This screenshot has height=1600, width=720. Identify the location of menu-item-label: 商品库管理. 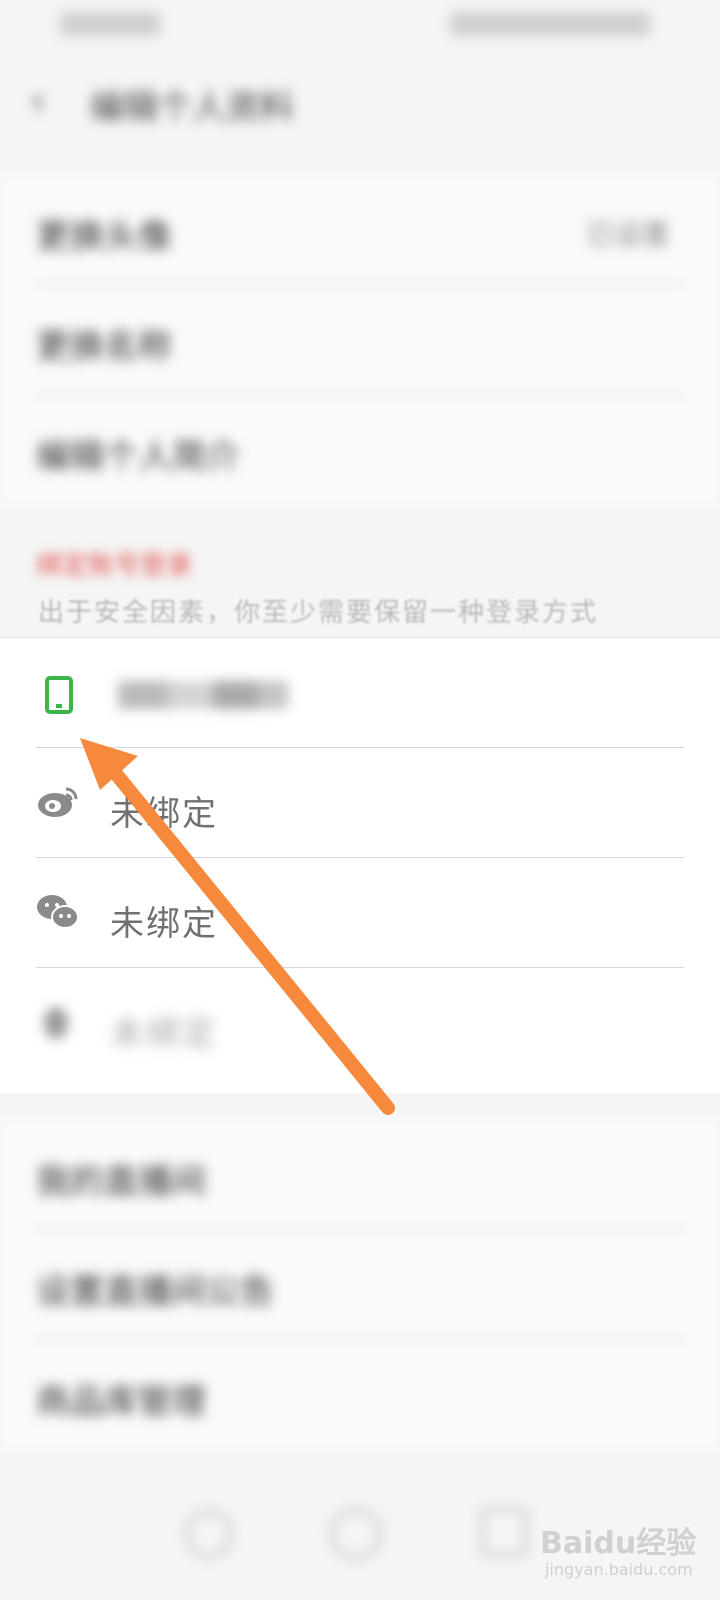
(121, 1402).